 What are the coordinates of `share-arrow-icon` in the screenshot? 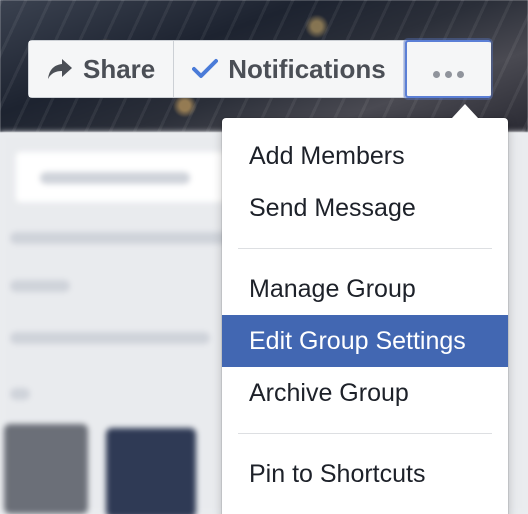 It's located at (60, 69).